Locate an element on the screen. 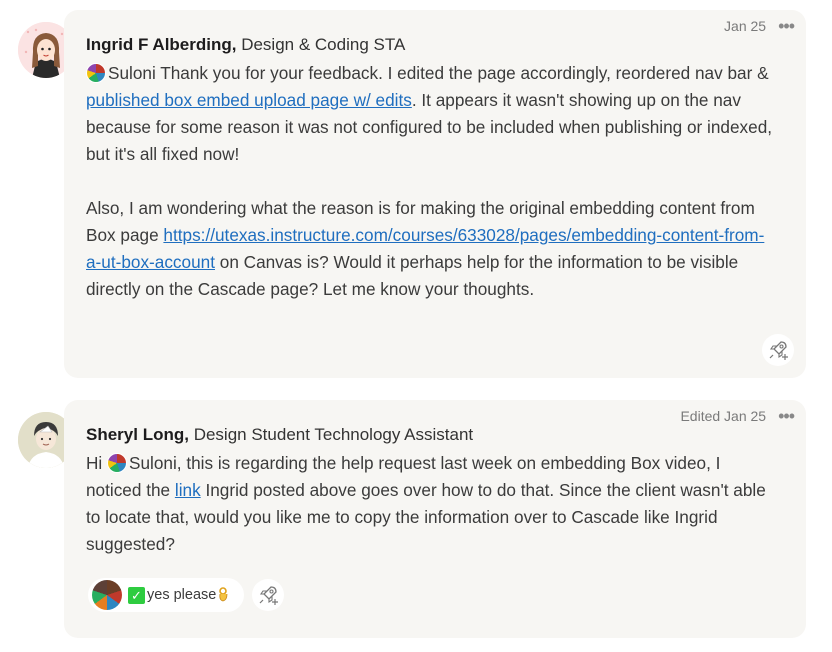 The image size is (832, 652). message-header: Ingrid F Alberding, Design & Coding STA is located at coordinates (245, 45).